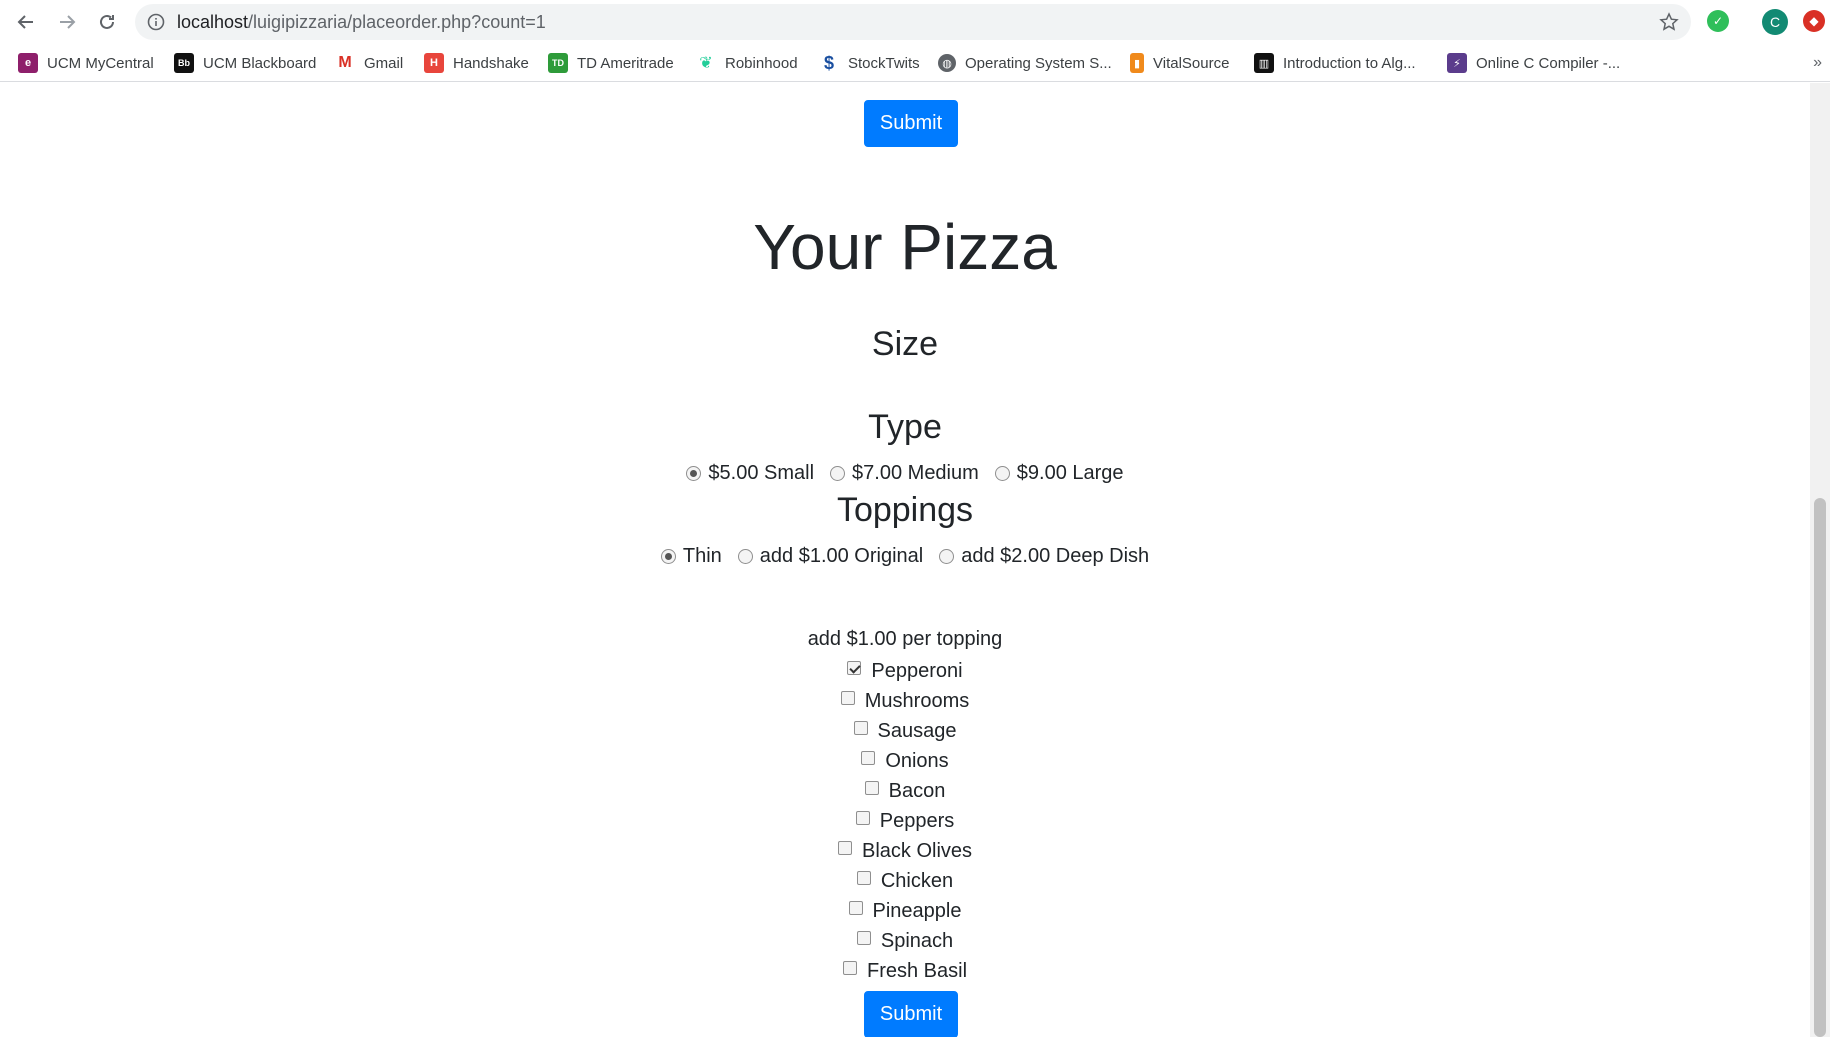 The image size is (1830, 1037). Describe the element at coordinates (911, 1014) in the screenshot. I see `submit-button-bottom: Submit` at that location.